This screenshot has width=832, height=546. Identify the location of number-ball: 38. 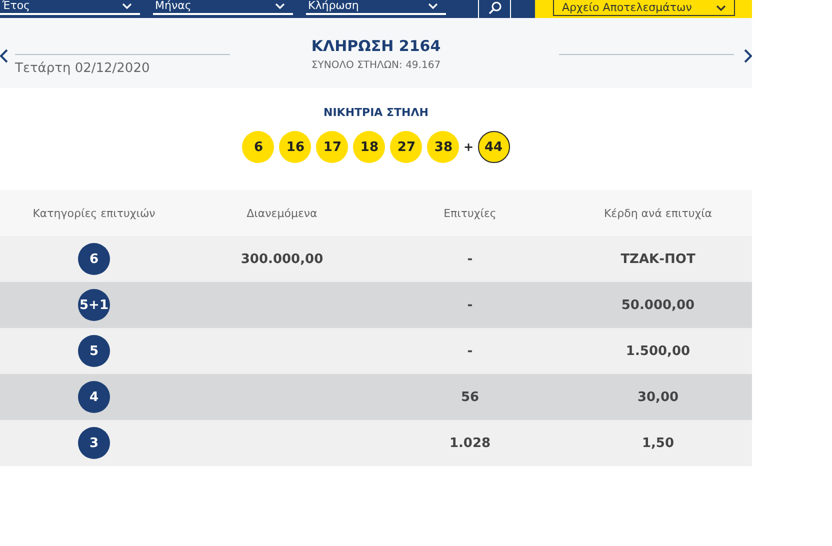
(443, 147).